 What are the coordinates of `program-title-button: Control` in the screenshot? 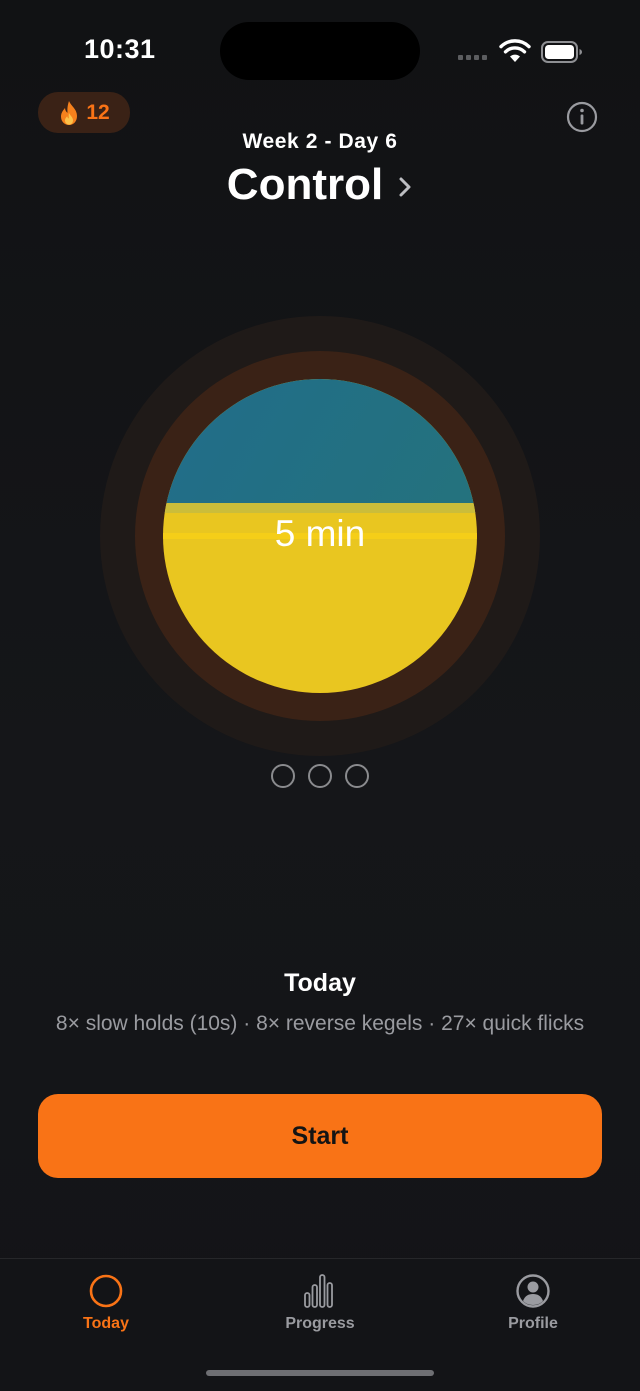 It's located at (320, 185).